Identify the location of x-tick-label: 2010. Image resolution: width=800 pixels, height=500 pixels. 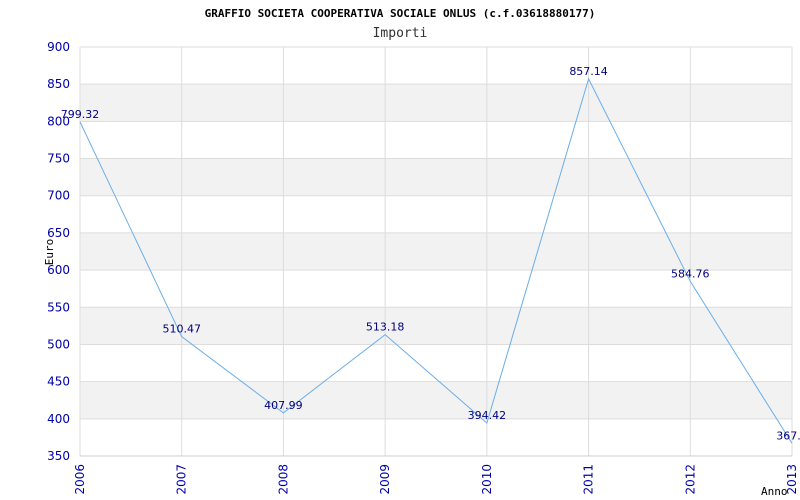
(487, 479).